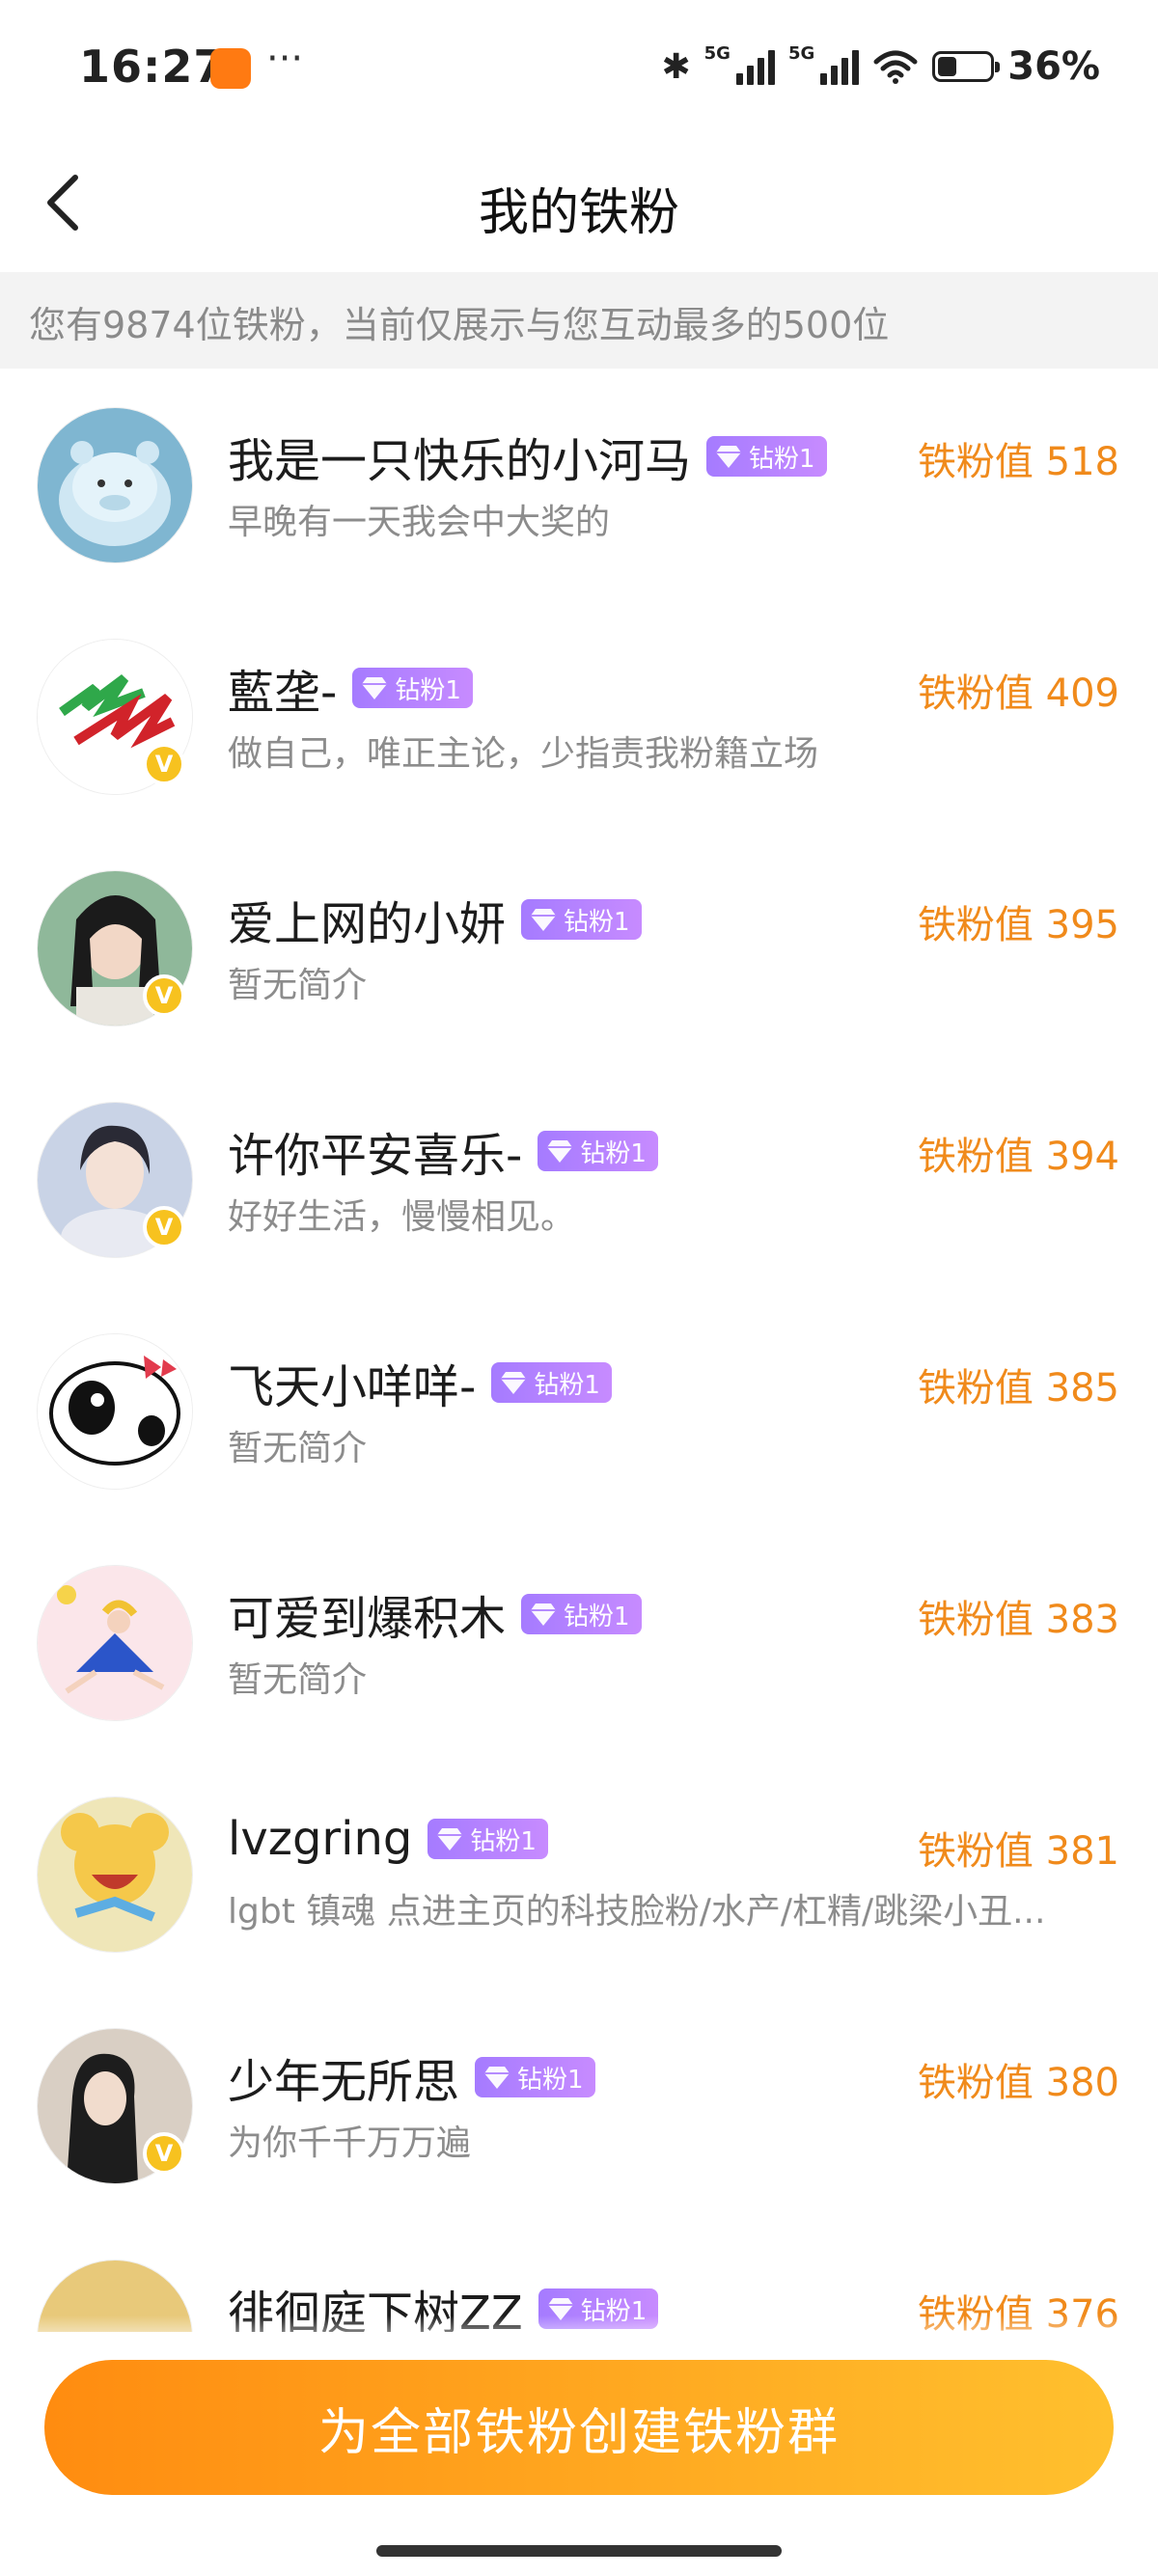  I want to click on fan-item: V 许你平安喜乐- 钻粉1 好好生活，慢慢相见。 铁粉值 394, so click(579, 1179).